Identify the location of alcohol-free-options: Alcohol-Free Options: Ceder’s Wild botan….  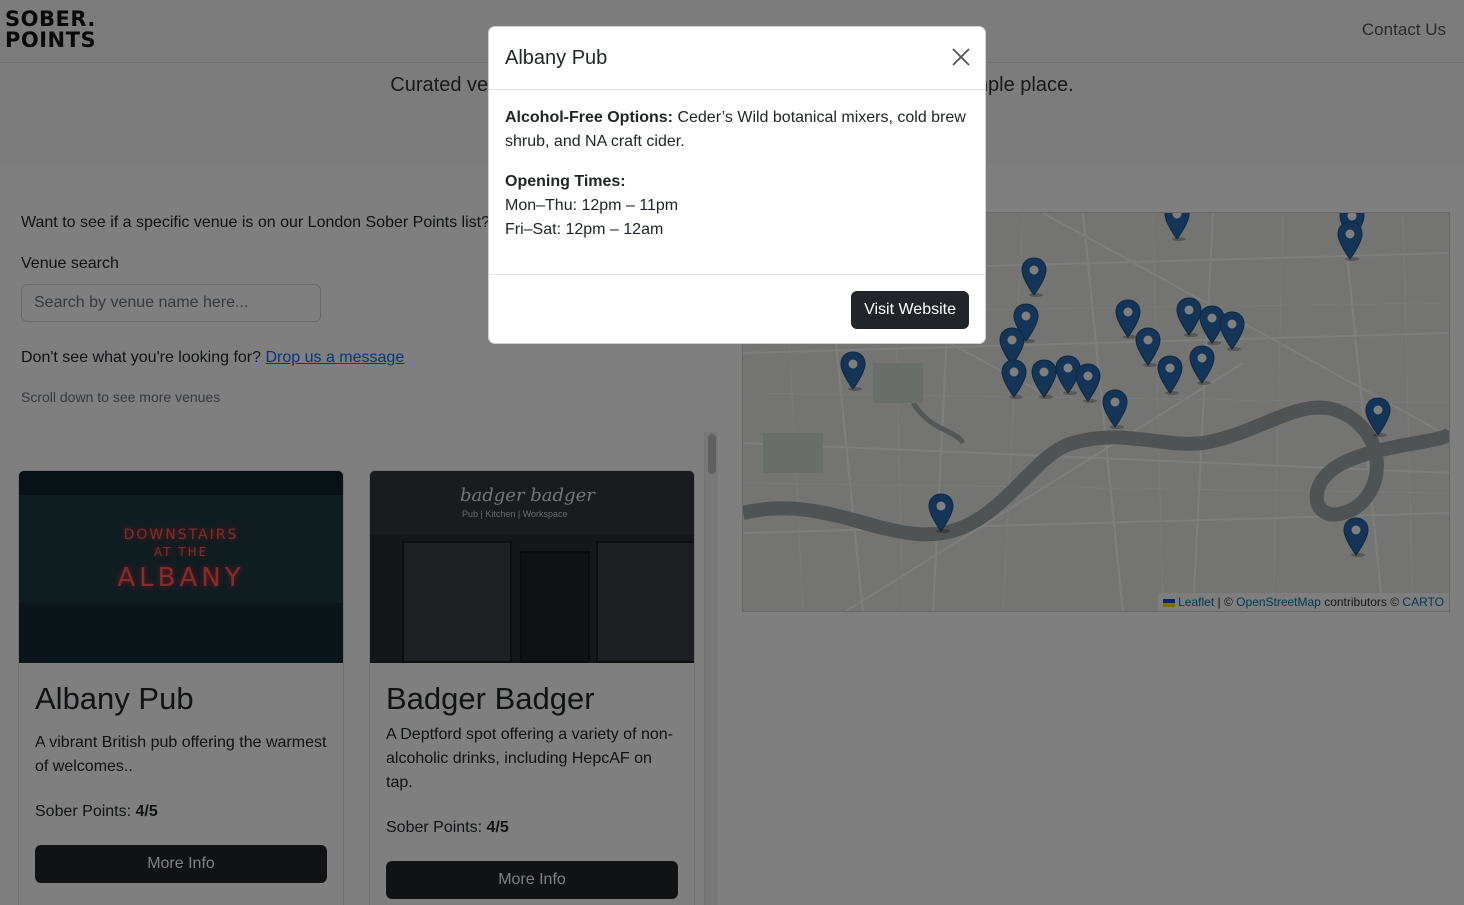
(737, 130).